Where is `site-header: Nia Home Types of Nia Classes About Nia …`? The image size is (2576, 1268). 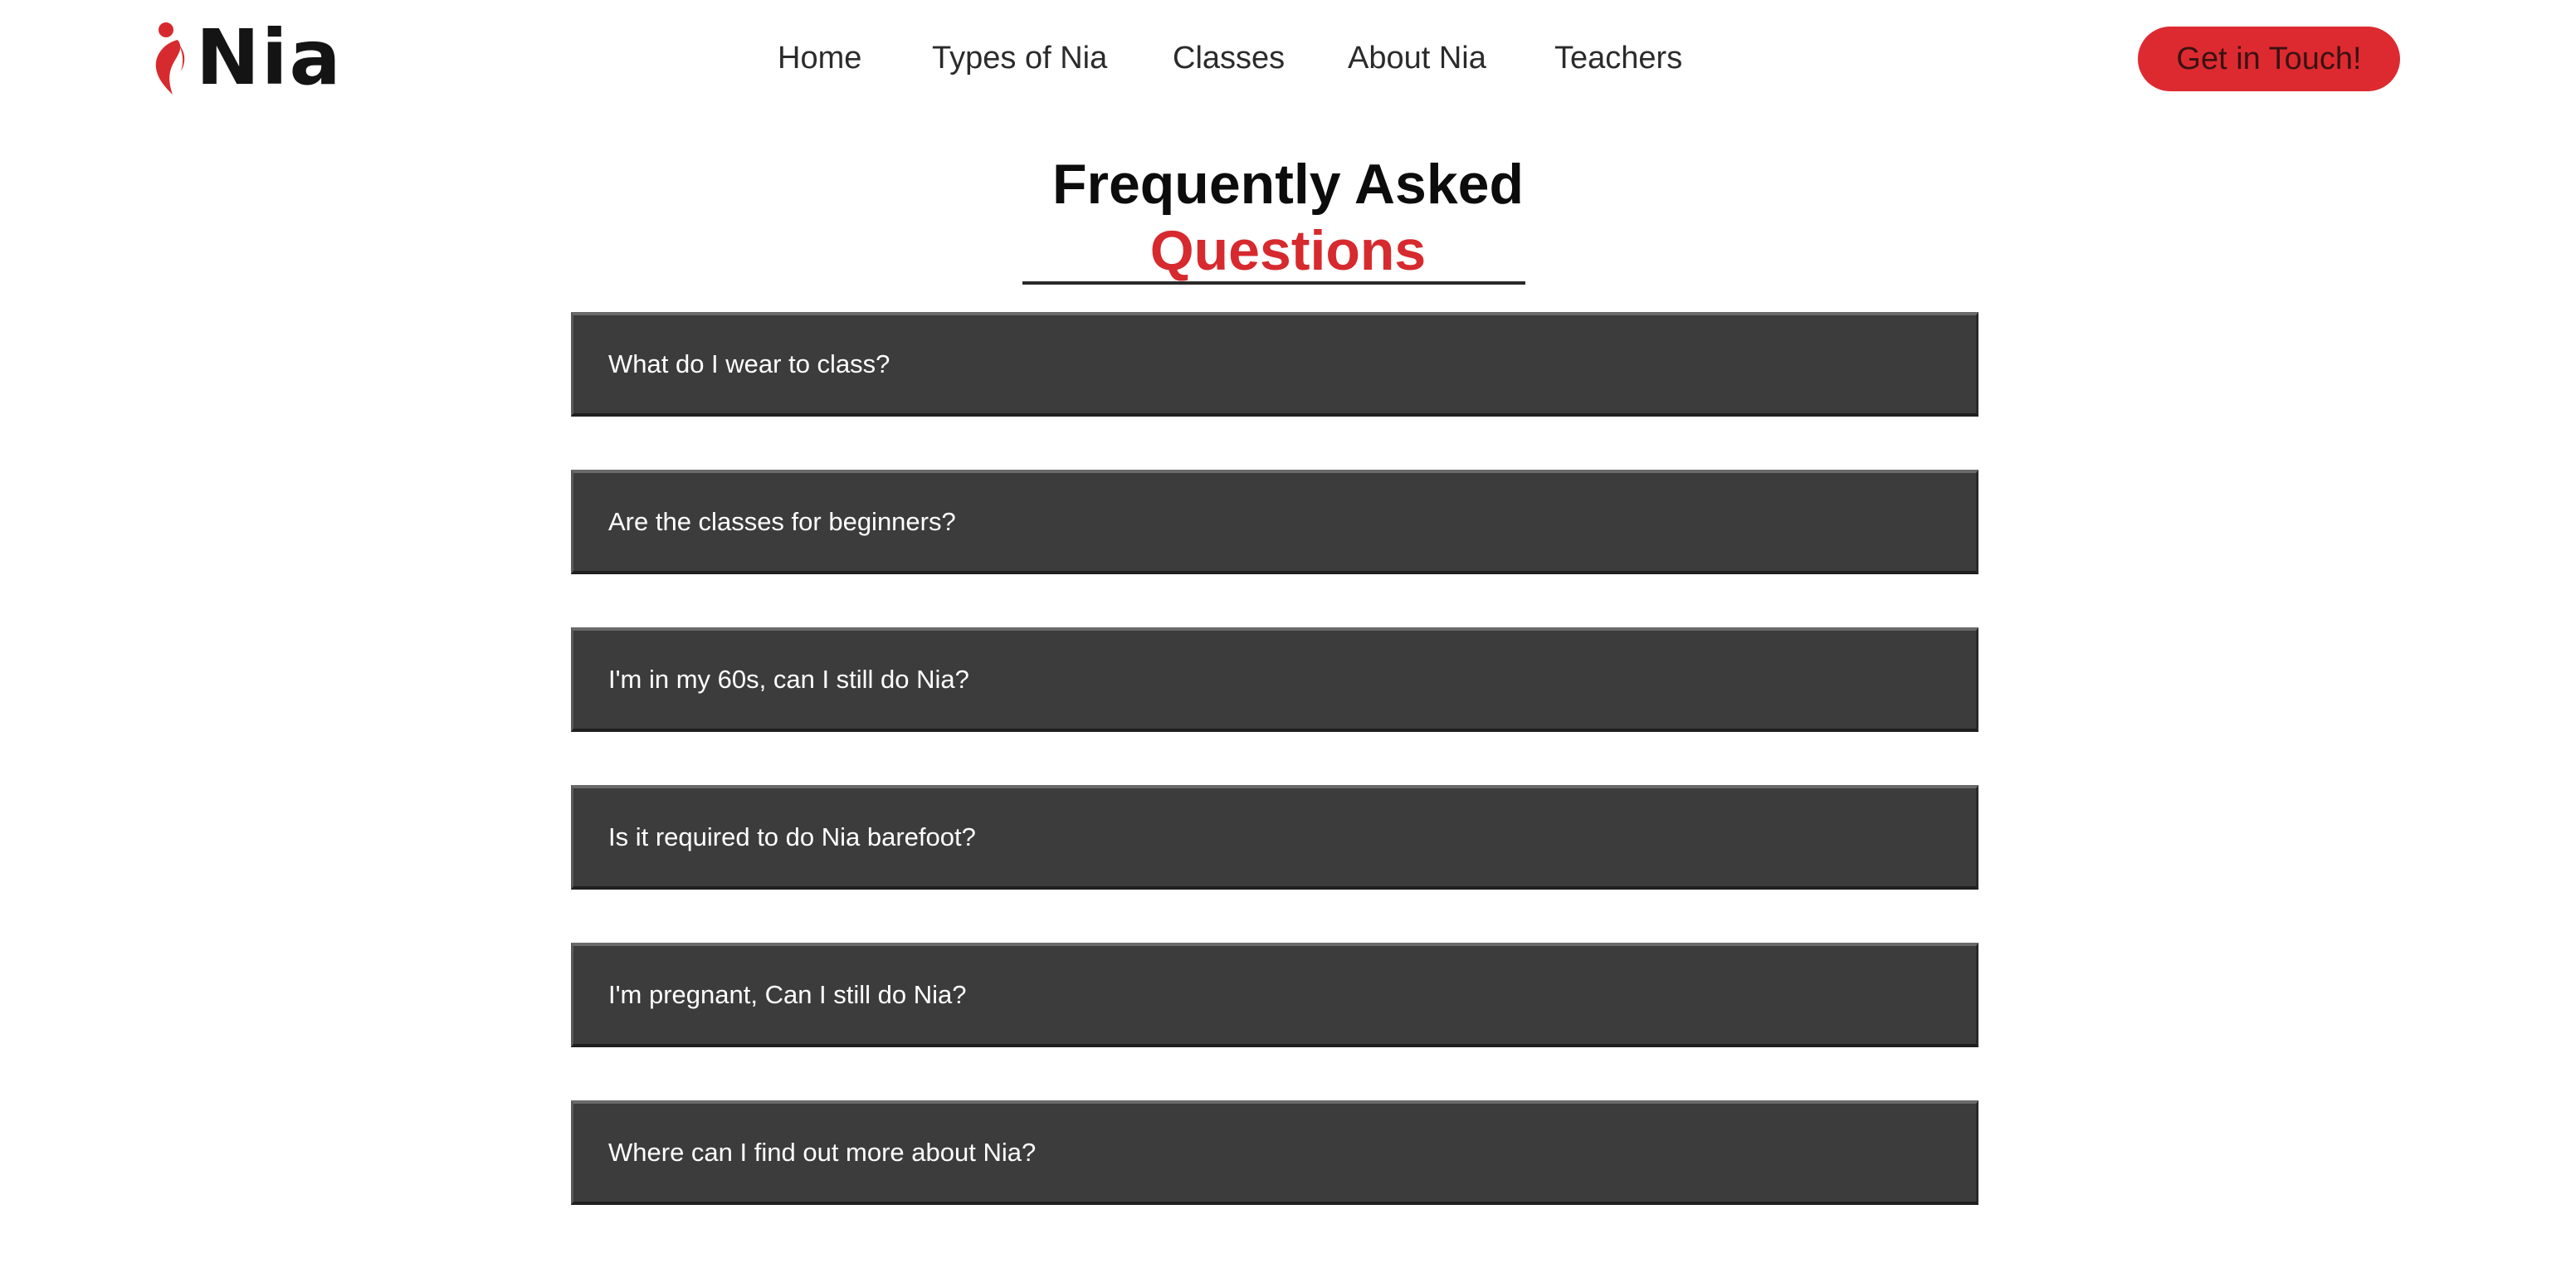
site-header: Nia Home Types of Nia Classes About Nia … is located at coordinates (1288, 58).